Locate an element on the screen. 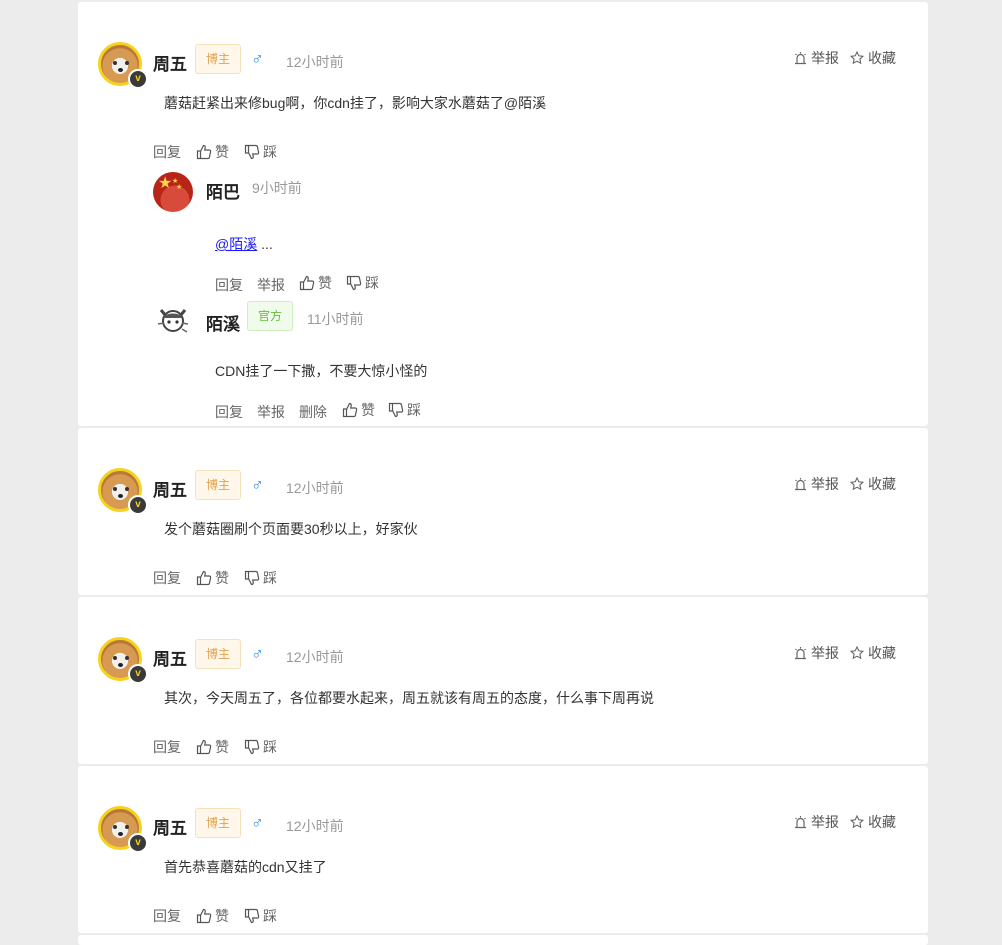 The width and height of the screenshot is (1002, 945). comment-text: 蘑菇赶紧出来修bug啊，你cdn挂了，影响大家水蘑菇了@陌溪 is located at coordinates (355, 103).